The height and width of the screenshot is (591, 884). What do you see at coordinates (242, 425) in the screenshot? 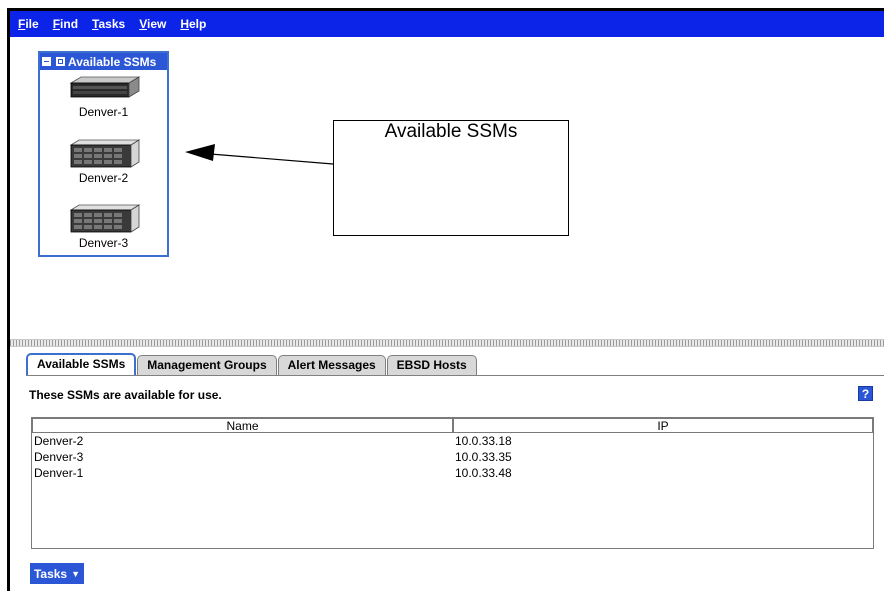
I see `column-header-name: Name` at bounding box center [242, 425].